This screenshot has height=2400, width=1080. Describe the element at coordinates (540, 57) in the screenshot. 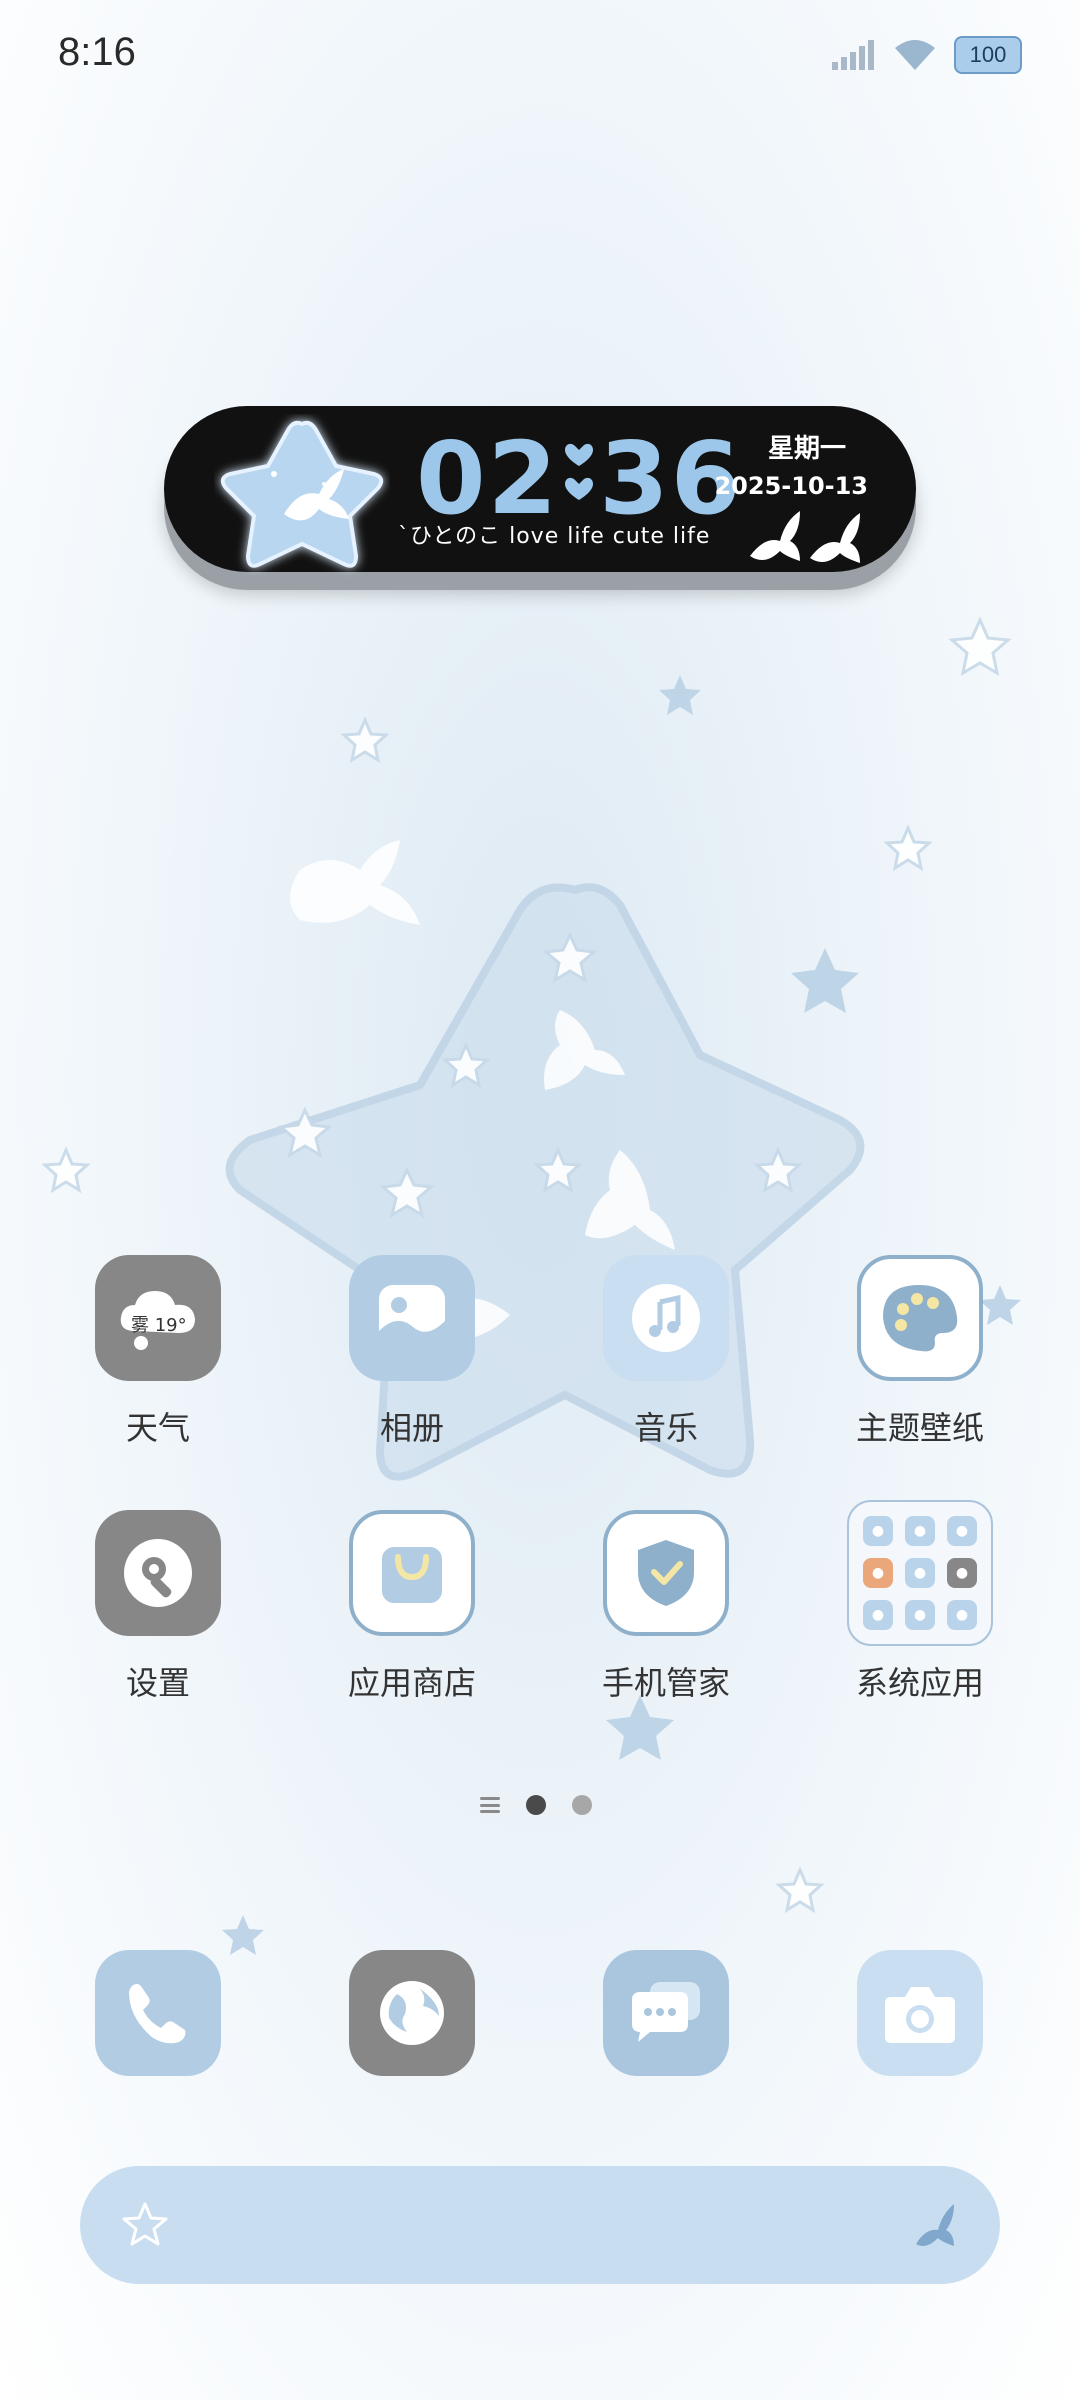

I see `status-bar: 8:16 100` at that location.